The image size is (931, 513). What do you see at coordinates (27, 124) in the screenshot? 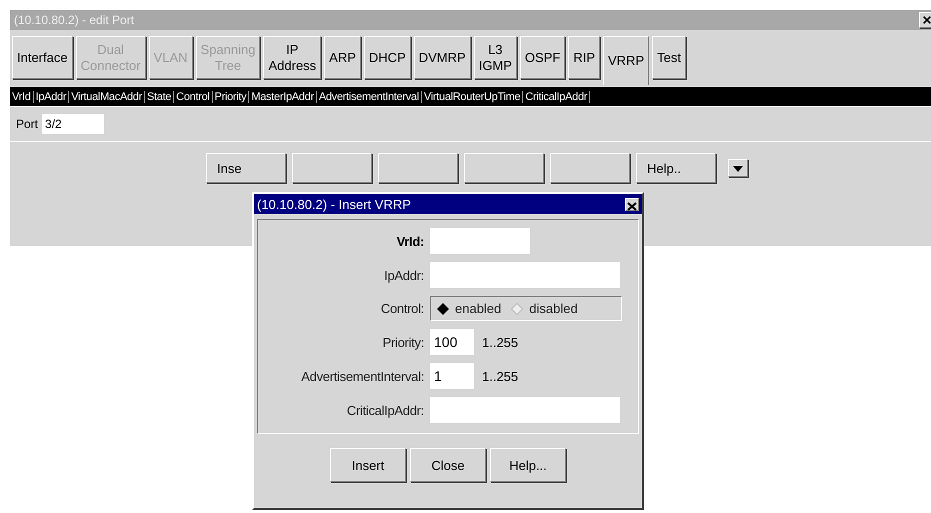
I see `port-label: Port` at bounding box center [27, 124].